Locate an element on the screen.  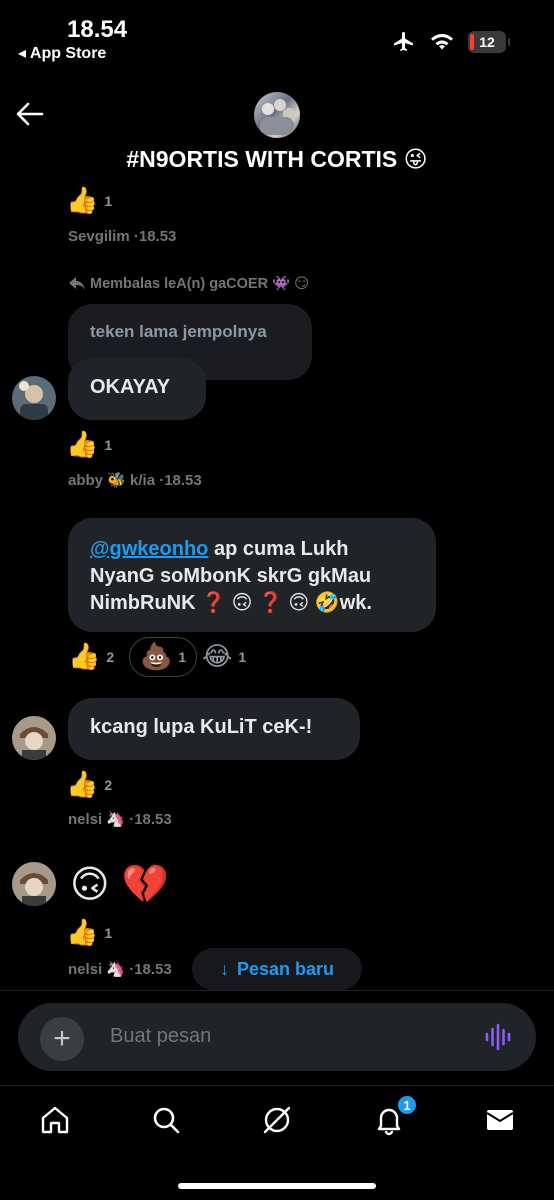
tab-home is located at coordinates (55, 1120).